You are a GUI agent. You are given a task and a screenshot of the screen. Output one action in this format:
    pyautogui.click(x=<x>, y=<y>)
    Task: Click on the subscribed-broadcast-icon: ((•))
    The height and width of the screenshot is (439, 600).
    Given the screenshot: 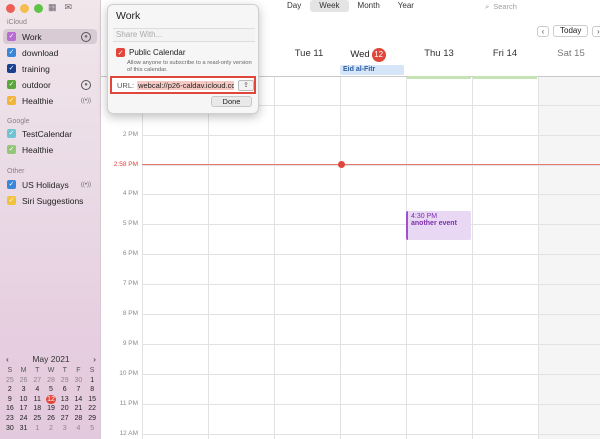 What is the action you would take?
    pyautogui.click(x=85, y=184)
    